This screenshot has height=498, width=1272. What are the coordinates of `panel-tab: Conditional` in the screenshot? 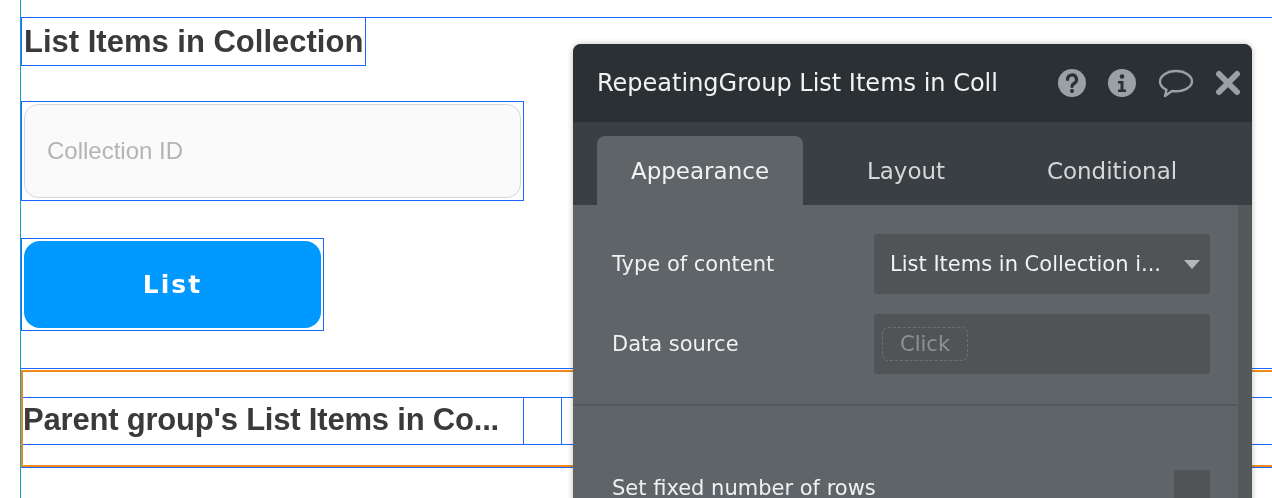 It's located at (1112, 170).